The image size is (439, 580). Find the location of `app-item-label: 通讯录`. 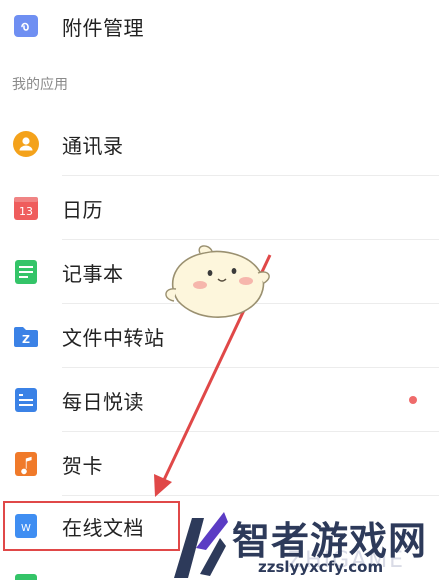

app-item-label: 通讯录 is located at coordinates (93, 145).